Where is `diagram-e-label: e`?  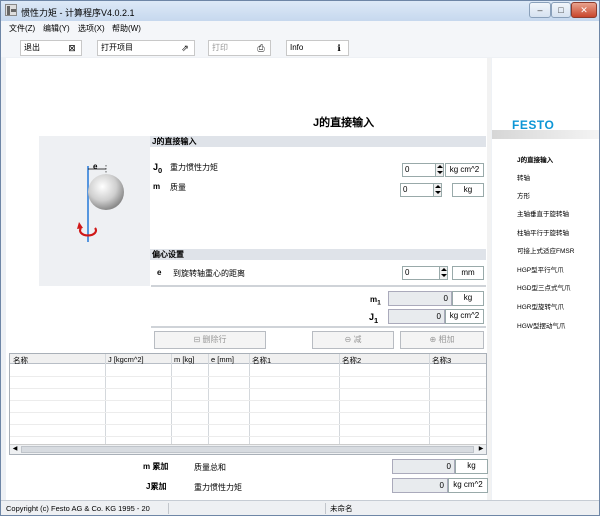
diagram-e-label: e is located at coordinates (95, 166).